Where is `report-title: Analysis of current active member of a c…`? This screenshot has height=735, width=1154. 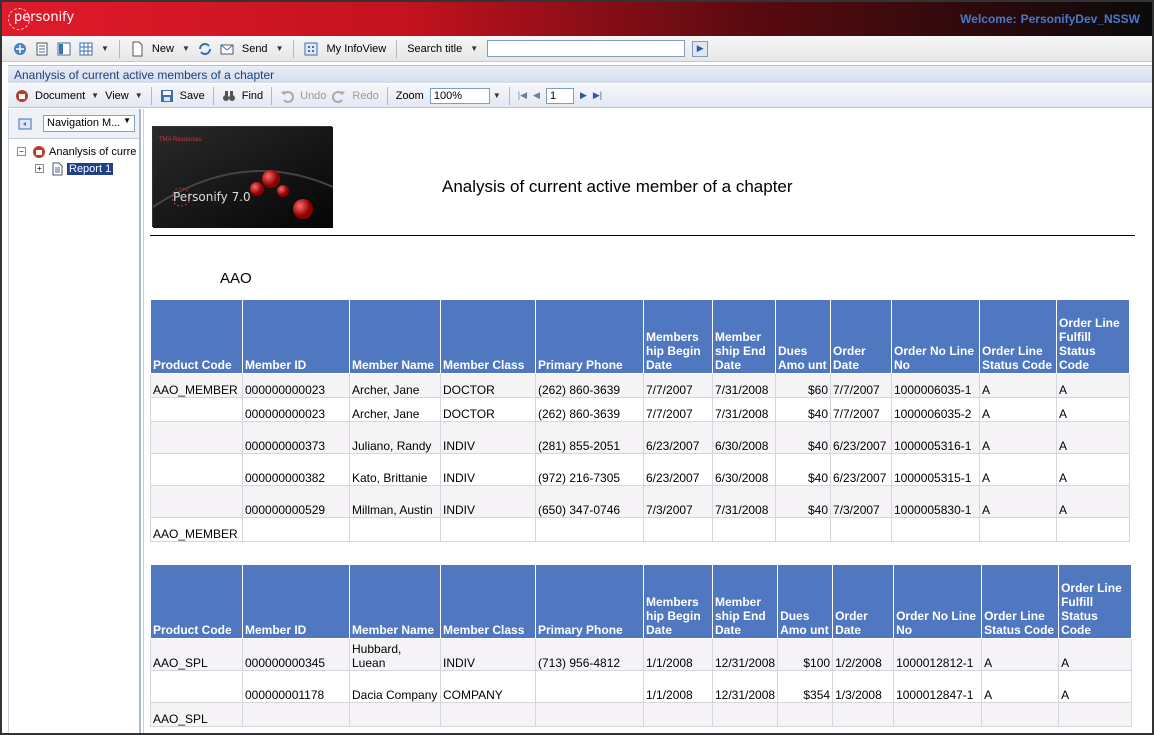 report-title: Analysis of current active member of a c… is located at coordinates (617, 186).